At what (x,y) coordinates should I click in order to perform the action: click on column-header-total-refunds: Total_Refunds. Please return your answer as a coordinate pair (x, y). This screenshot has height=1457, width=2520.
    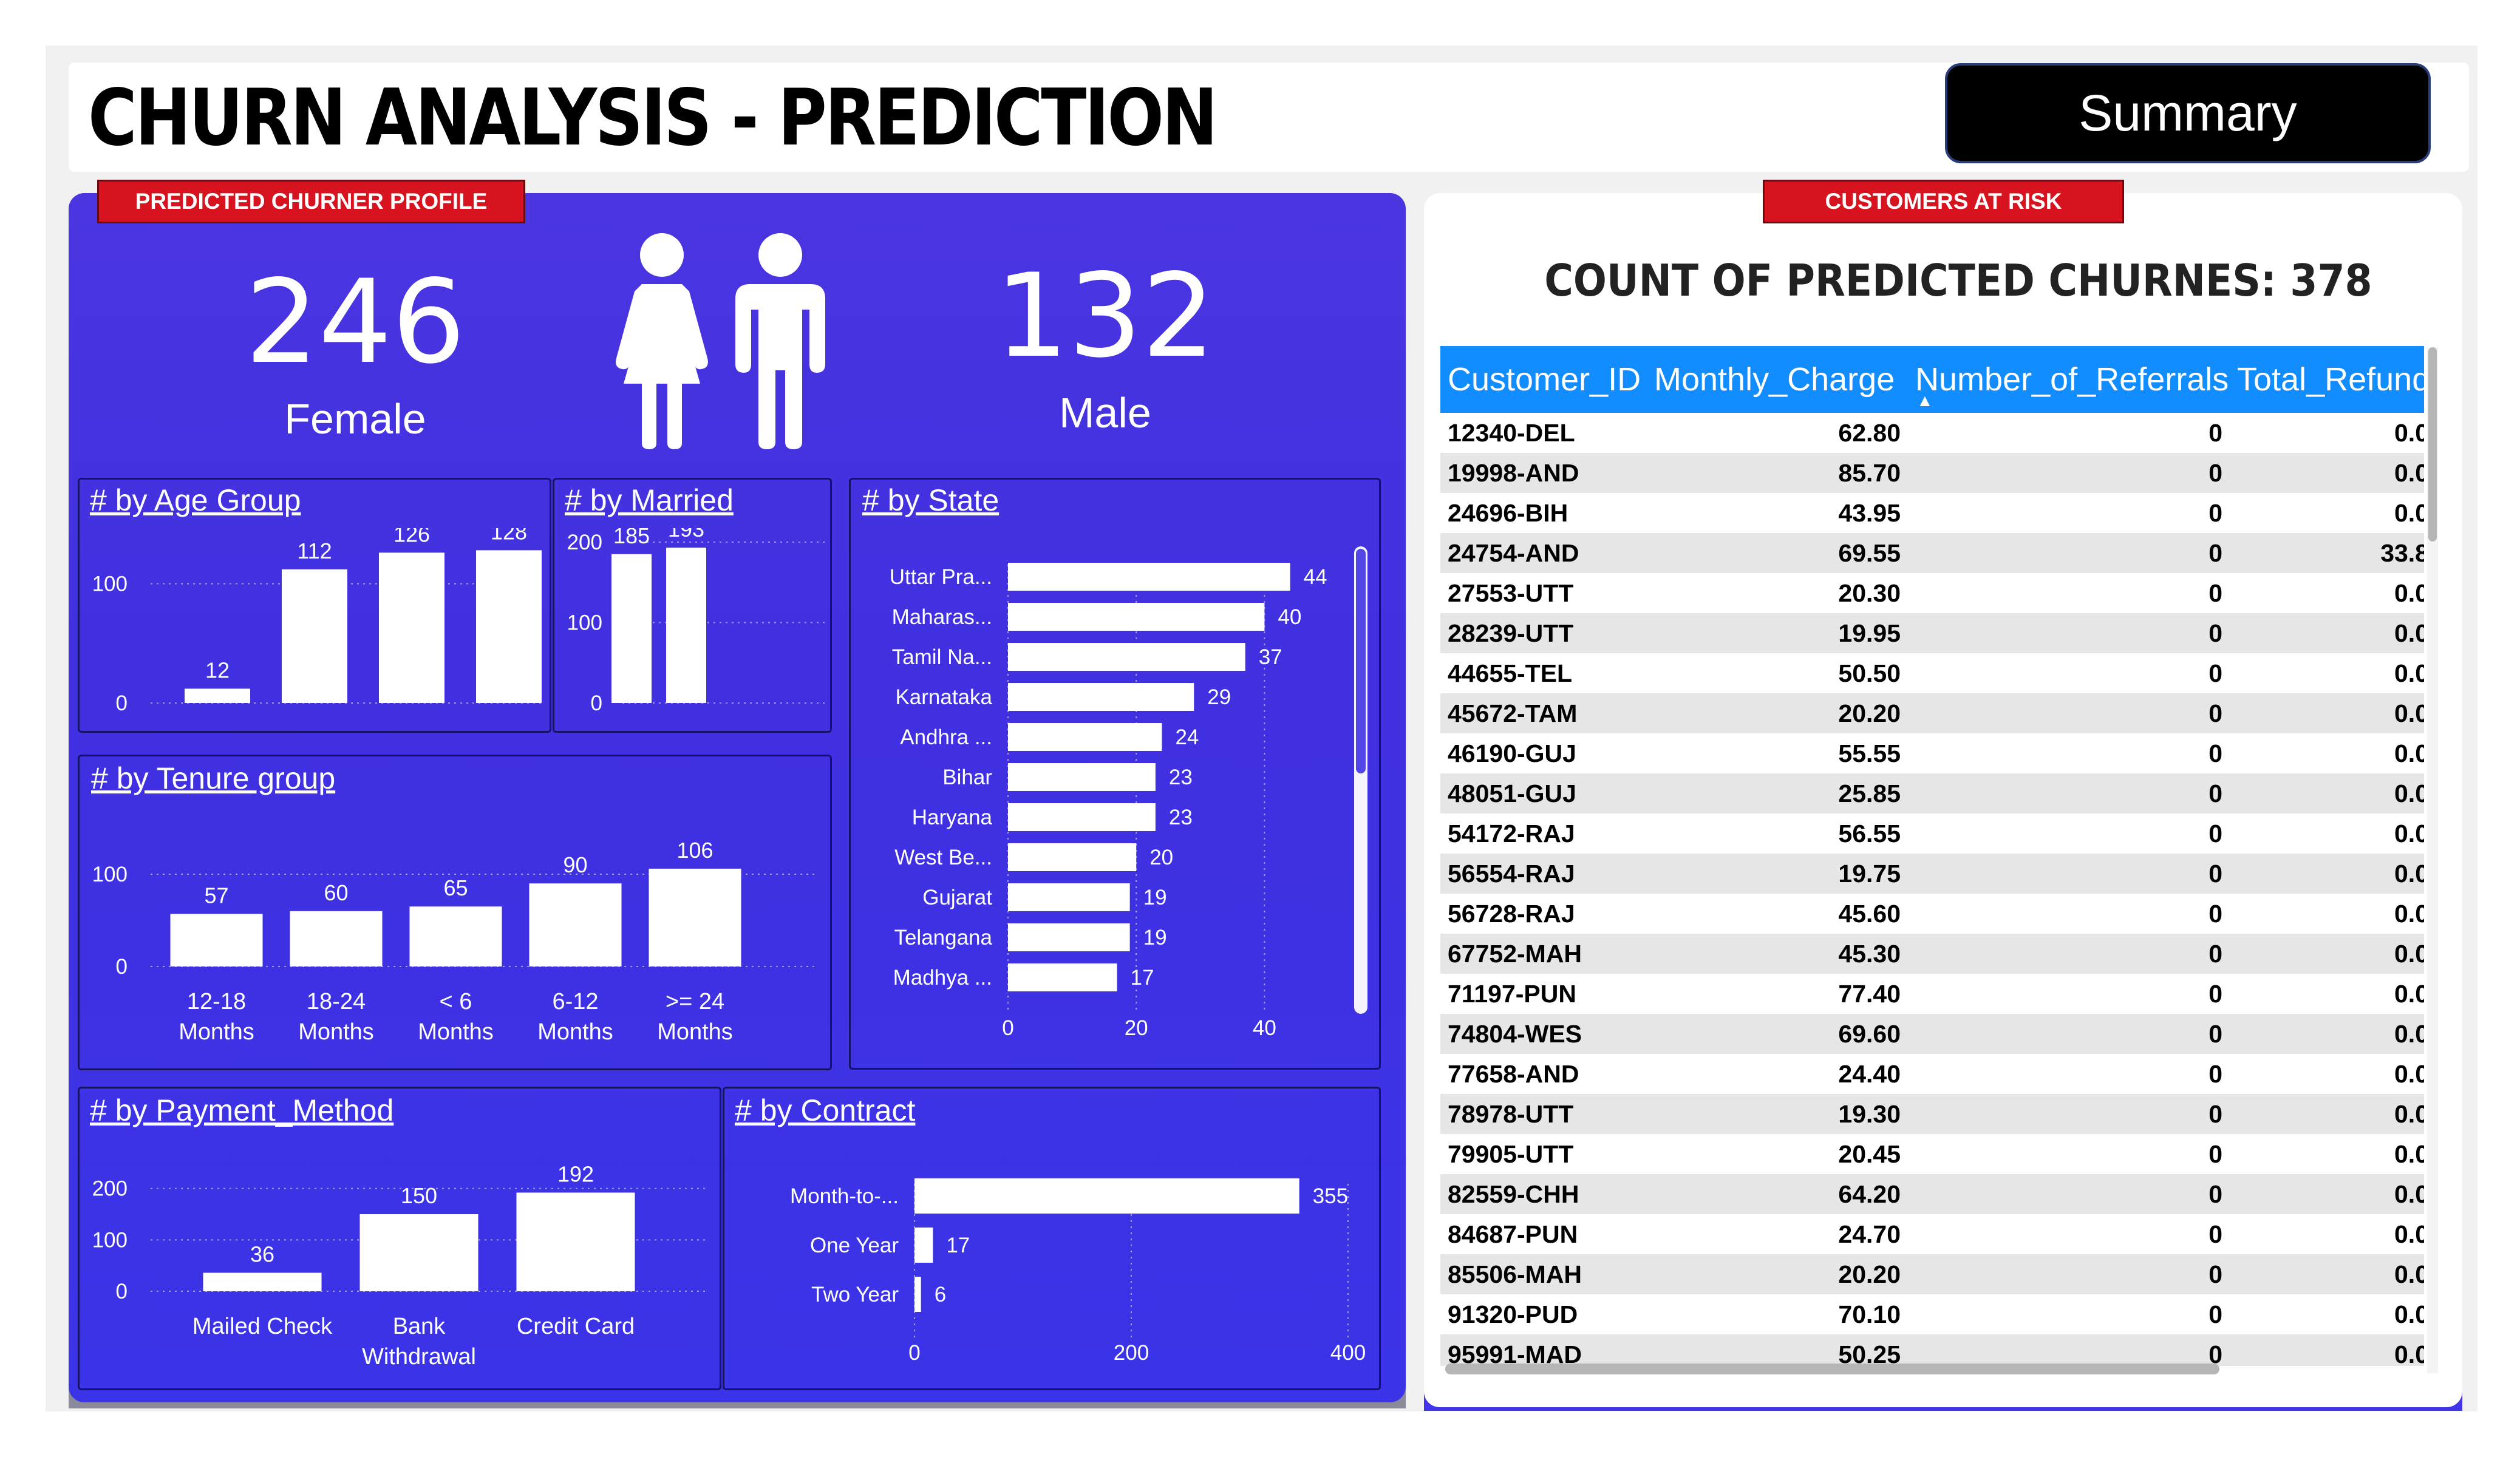
    Looking at the image, I should click on (2327, 379).